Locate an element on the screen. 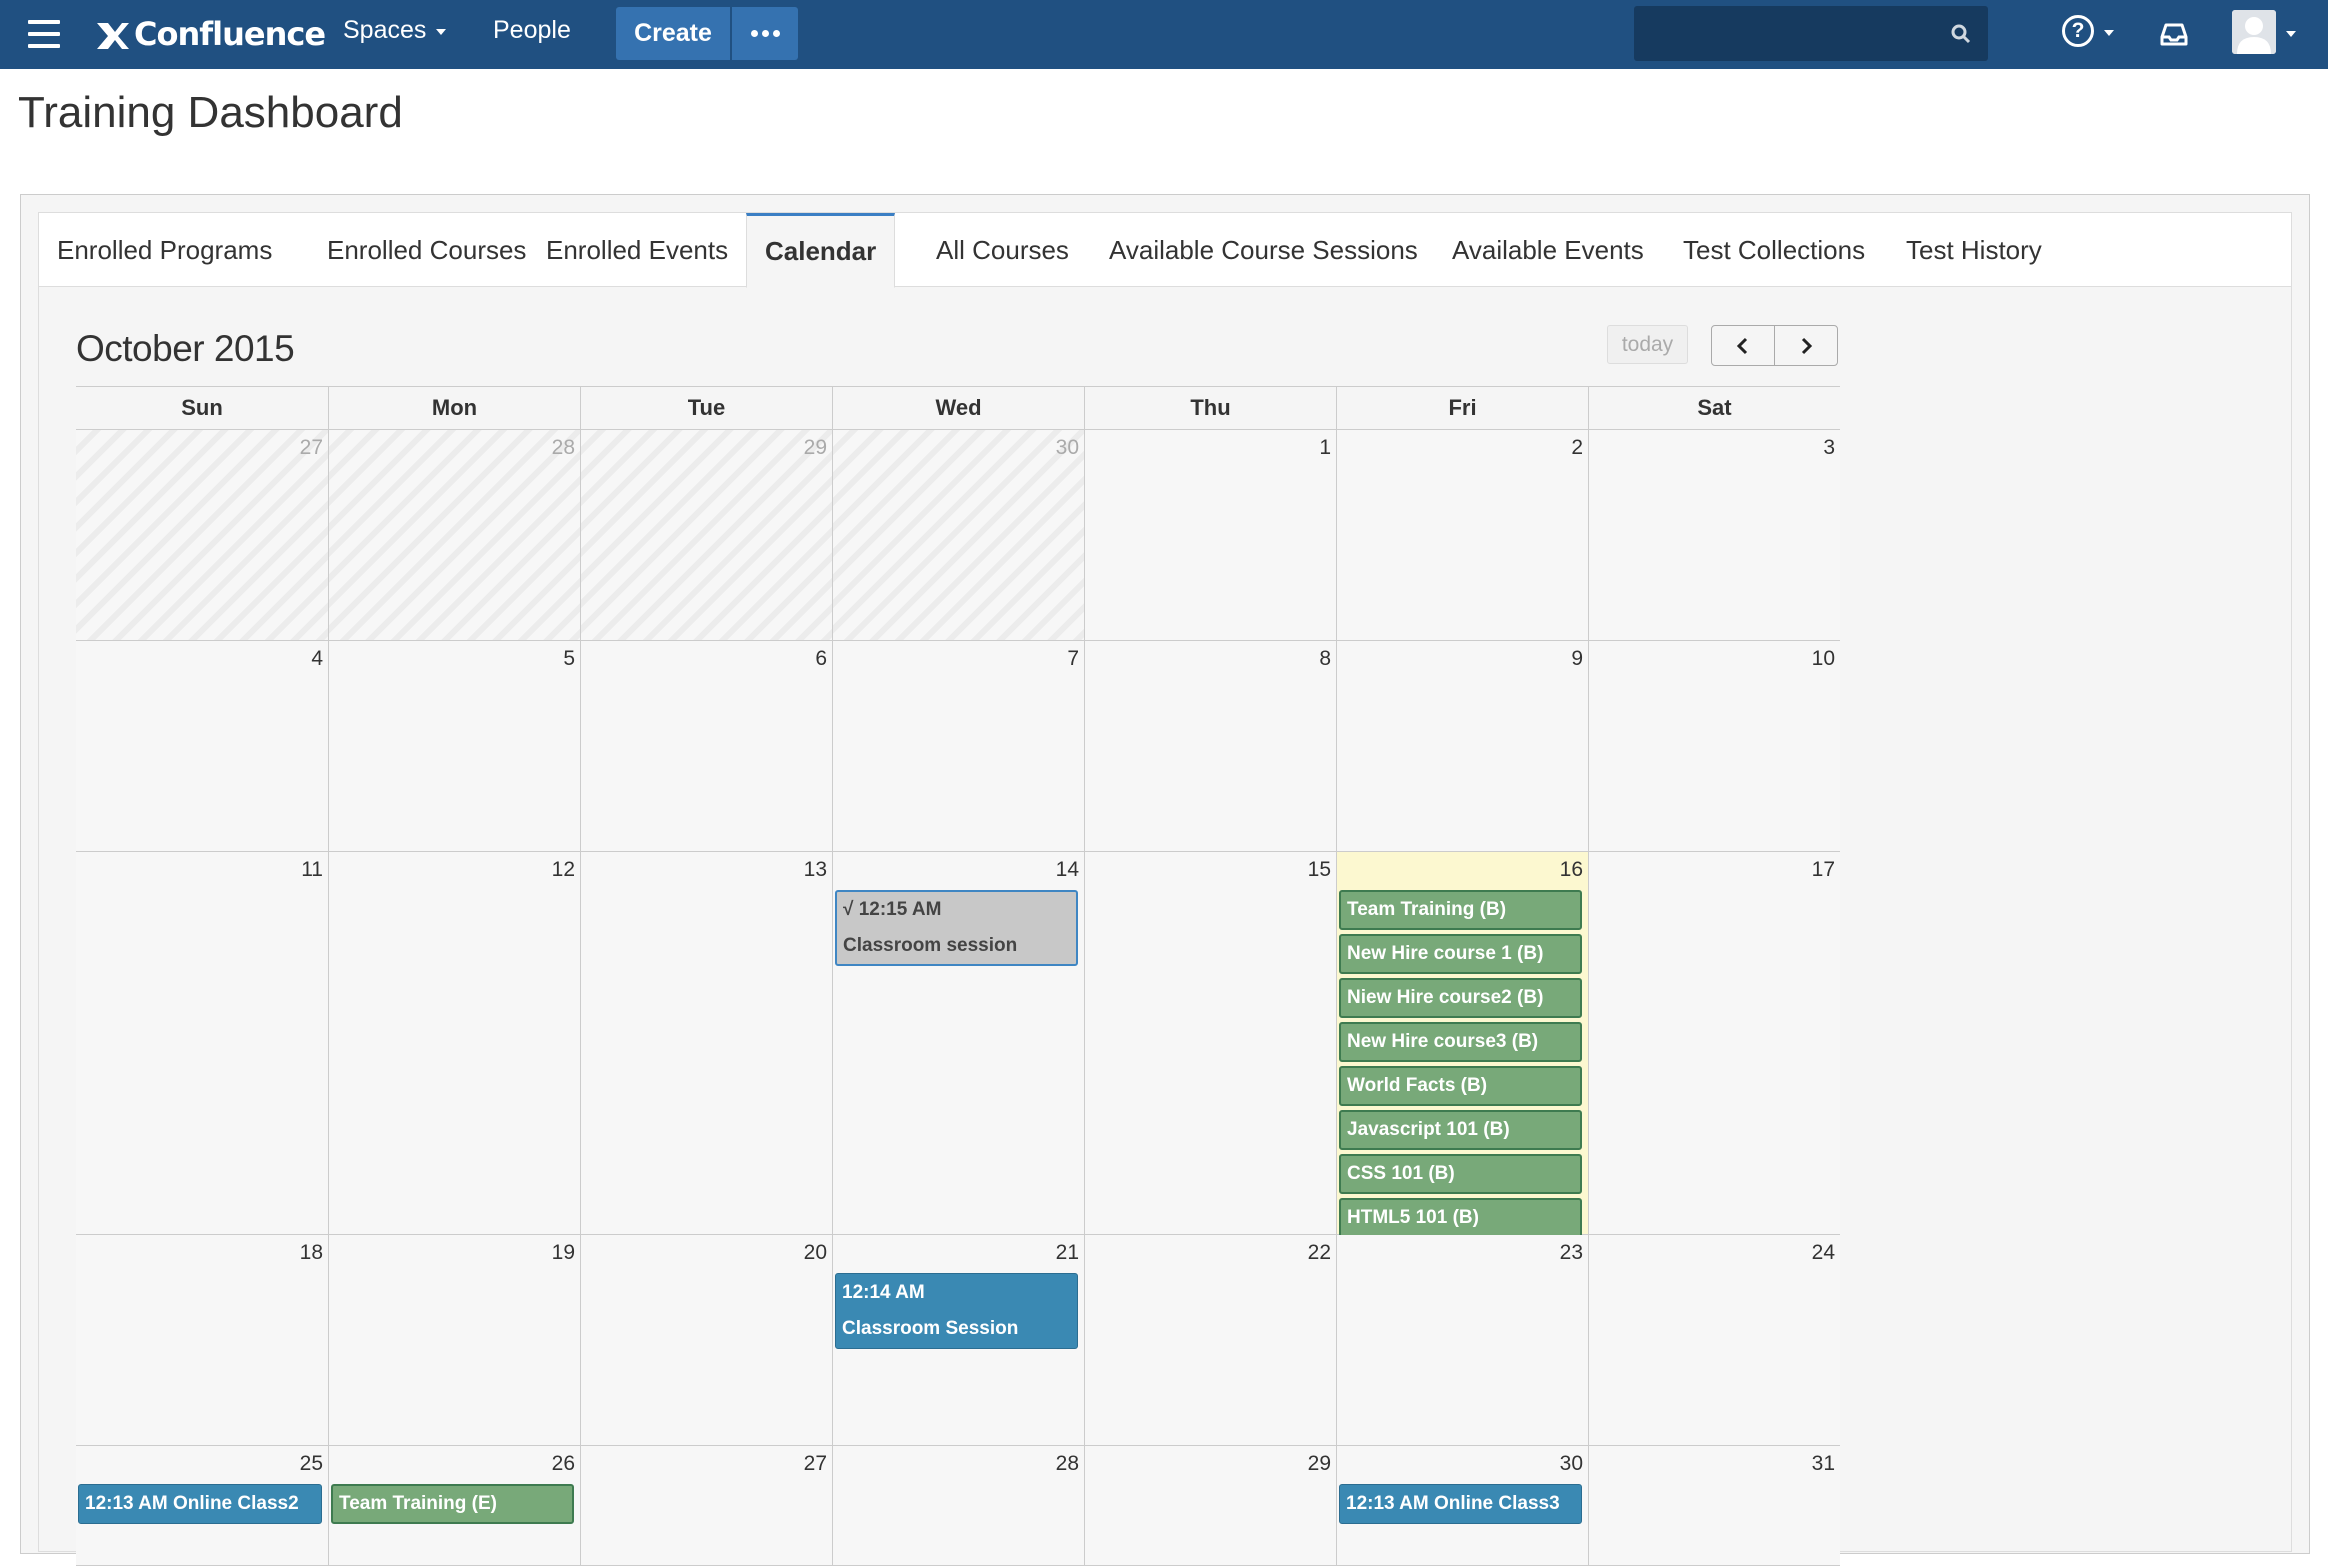 Image resolution: width=2328 pixels, height=1566 pixels. calendar-day: 30 is located at coordinates (958, 535).